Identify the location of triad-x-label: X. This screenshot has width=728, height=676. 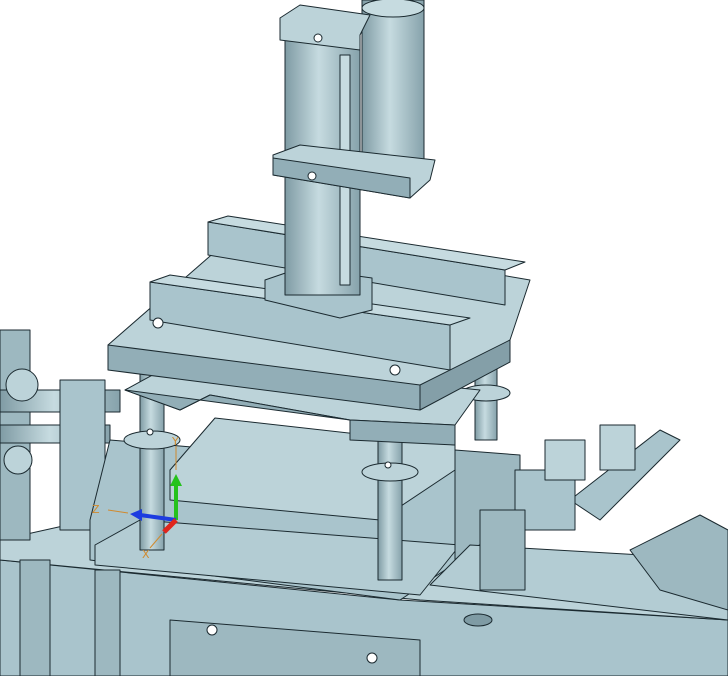
(146, 554).